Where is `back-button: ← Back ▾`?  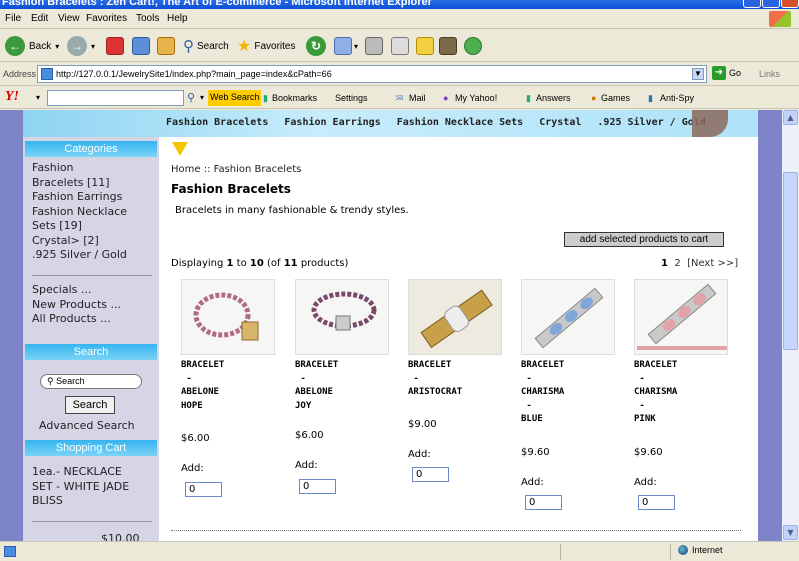
back-button: ← Back ▾ is located at coordinates (32, 46).